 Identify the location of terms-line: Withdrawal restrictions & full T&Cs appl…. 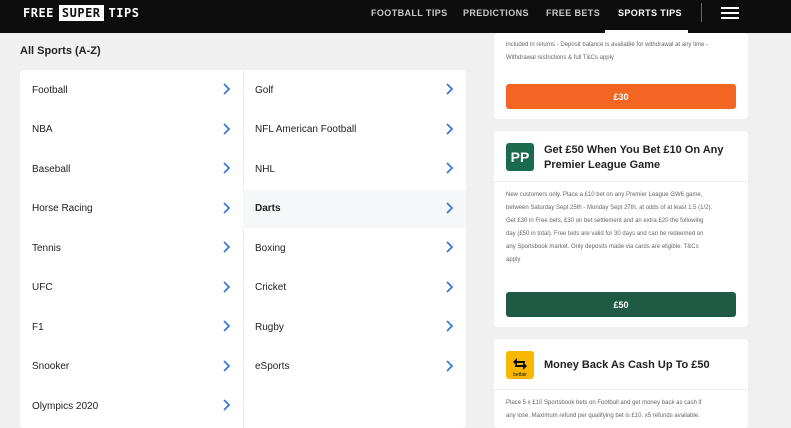
(560, 58).